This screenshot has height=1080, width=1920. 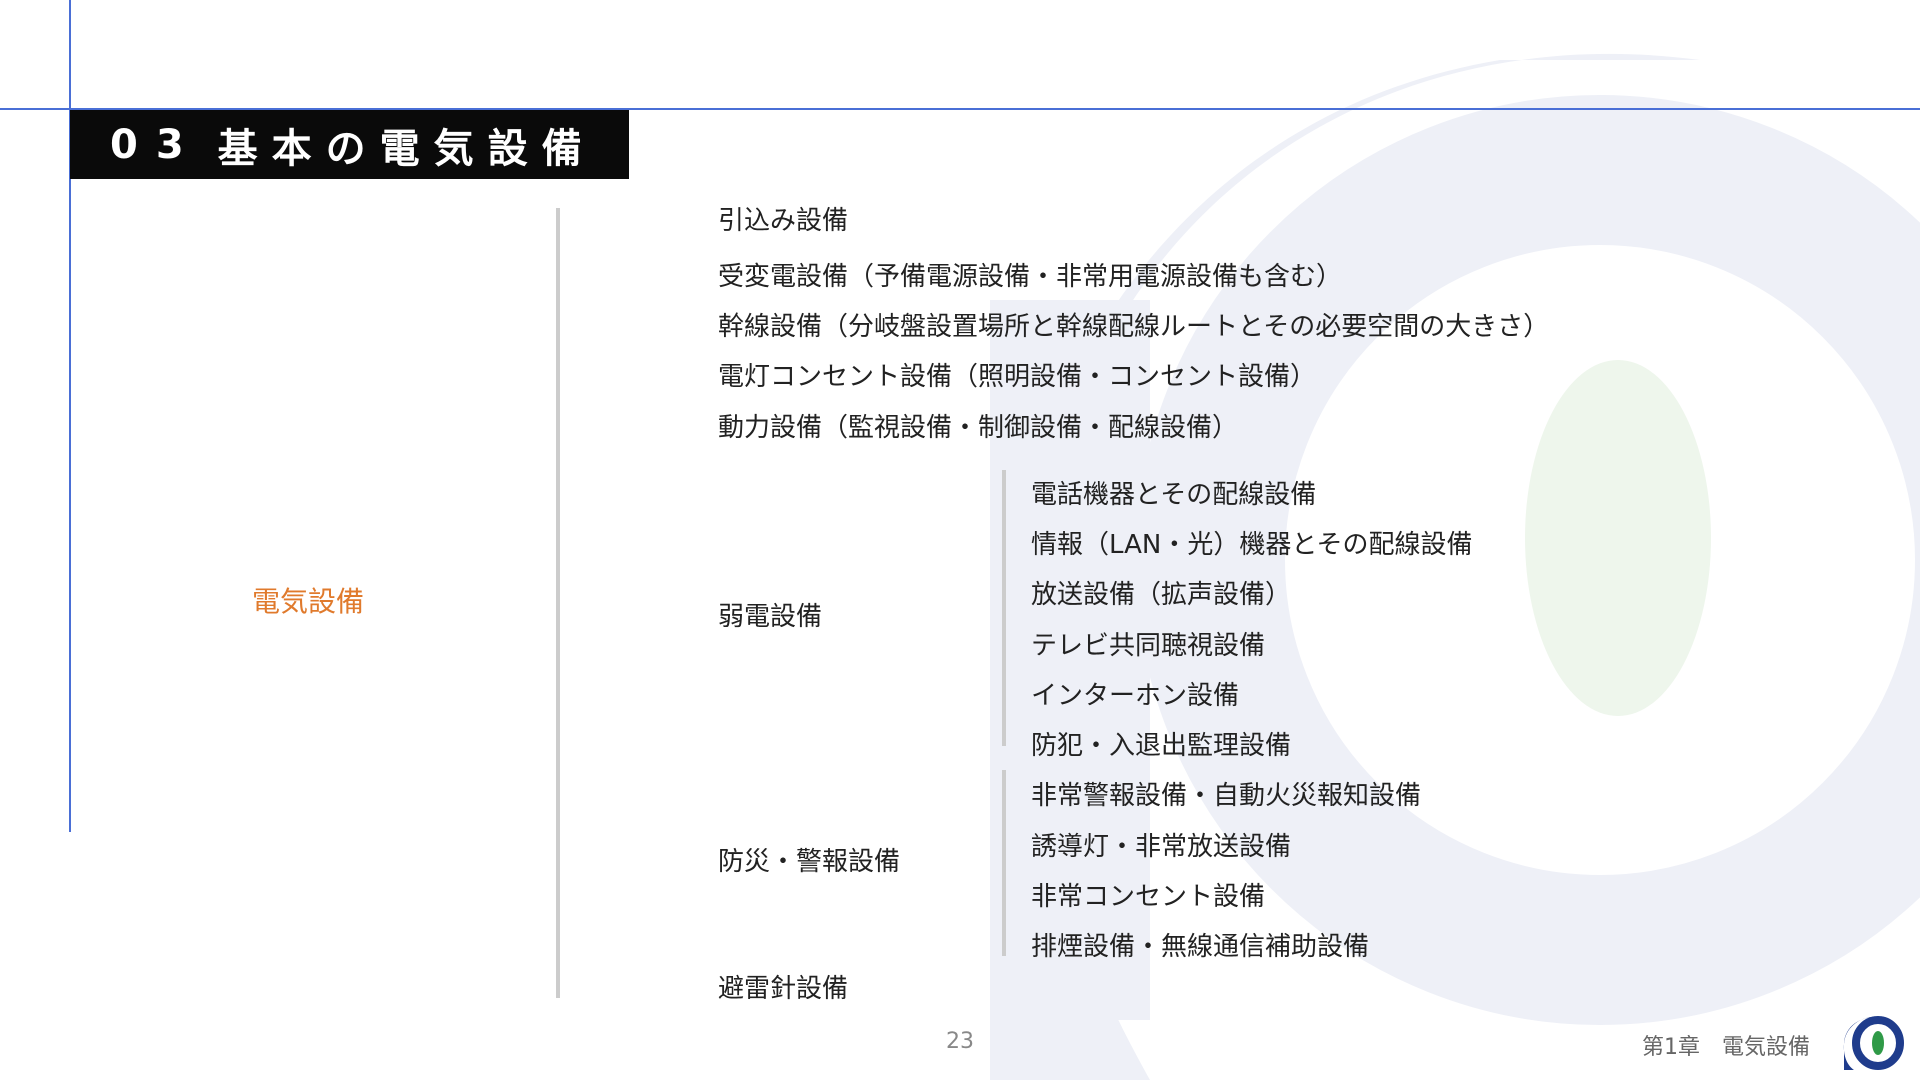 What do you see at coordinates (783, 989) in the screenshot?
I see `list-item-lightning-rod: 避雷針設備` at bounding box center [783, 989].